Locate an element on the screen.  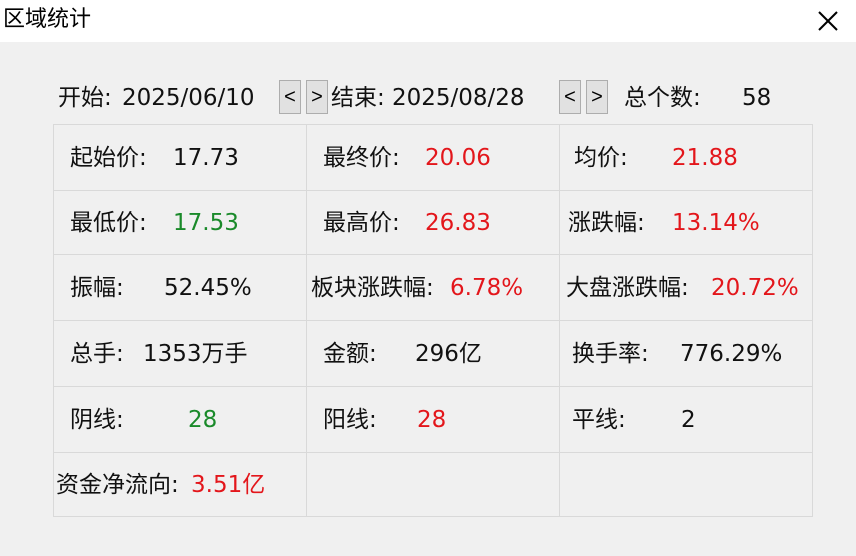
stat-turnover: 换手率: 776.29% is located at coordinates (686, 354).